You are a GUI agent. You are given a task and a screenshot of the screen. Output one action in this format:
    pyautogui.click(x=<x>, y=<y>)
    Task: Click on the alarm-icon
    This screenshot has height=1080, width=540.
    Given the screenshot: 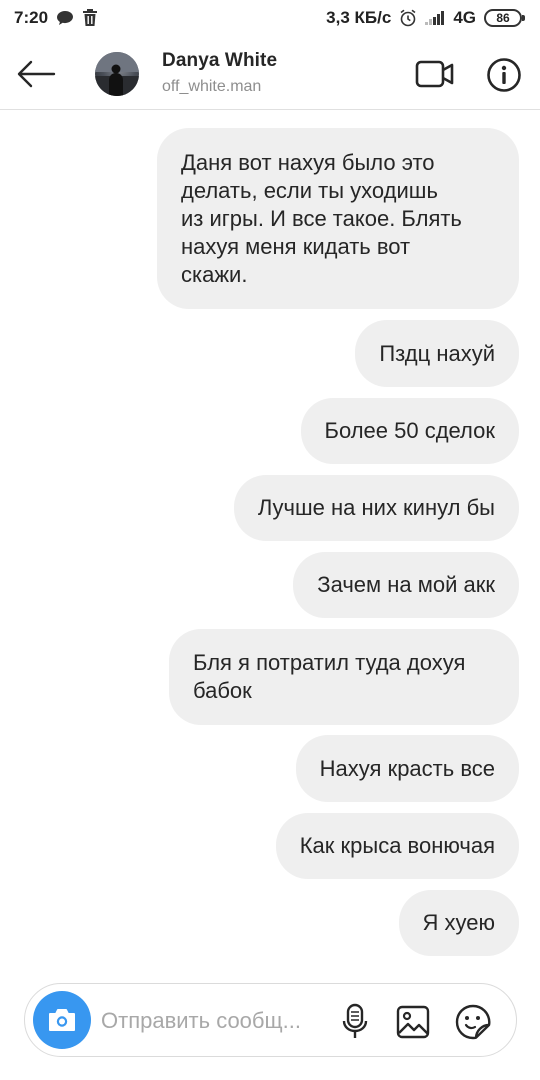 What is the action you would take?
    pyautogui.click(x=408, y=18)
    